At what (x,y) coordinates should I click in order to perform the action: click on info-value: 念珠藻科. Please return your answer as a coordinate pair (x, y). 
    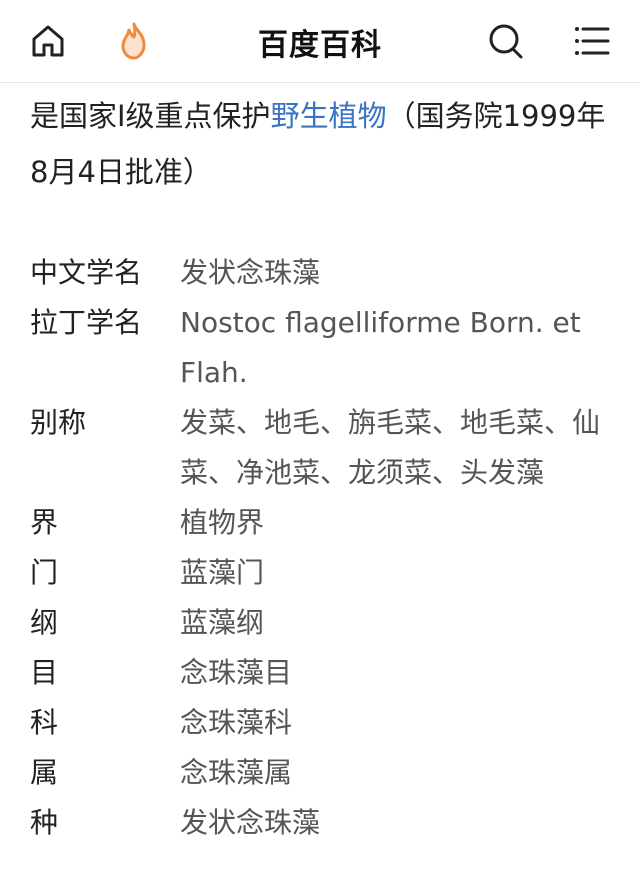
    Looking at the image, I should click on (236, 722).